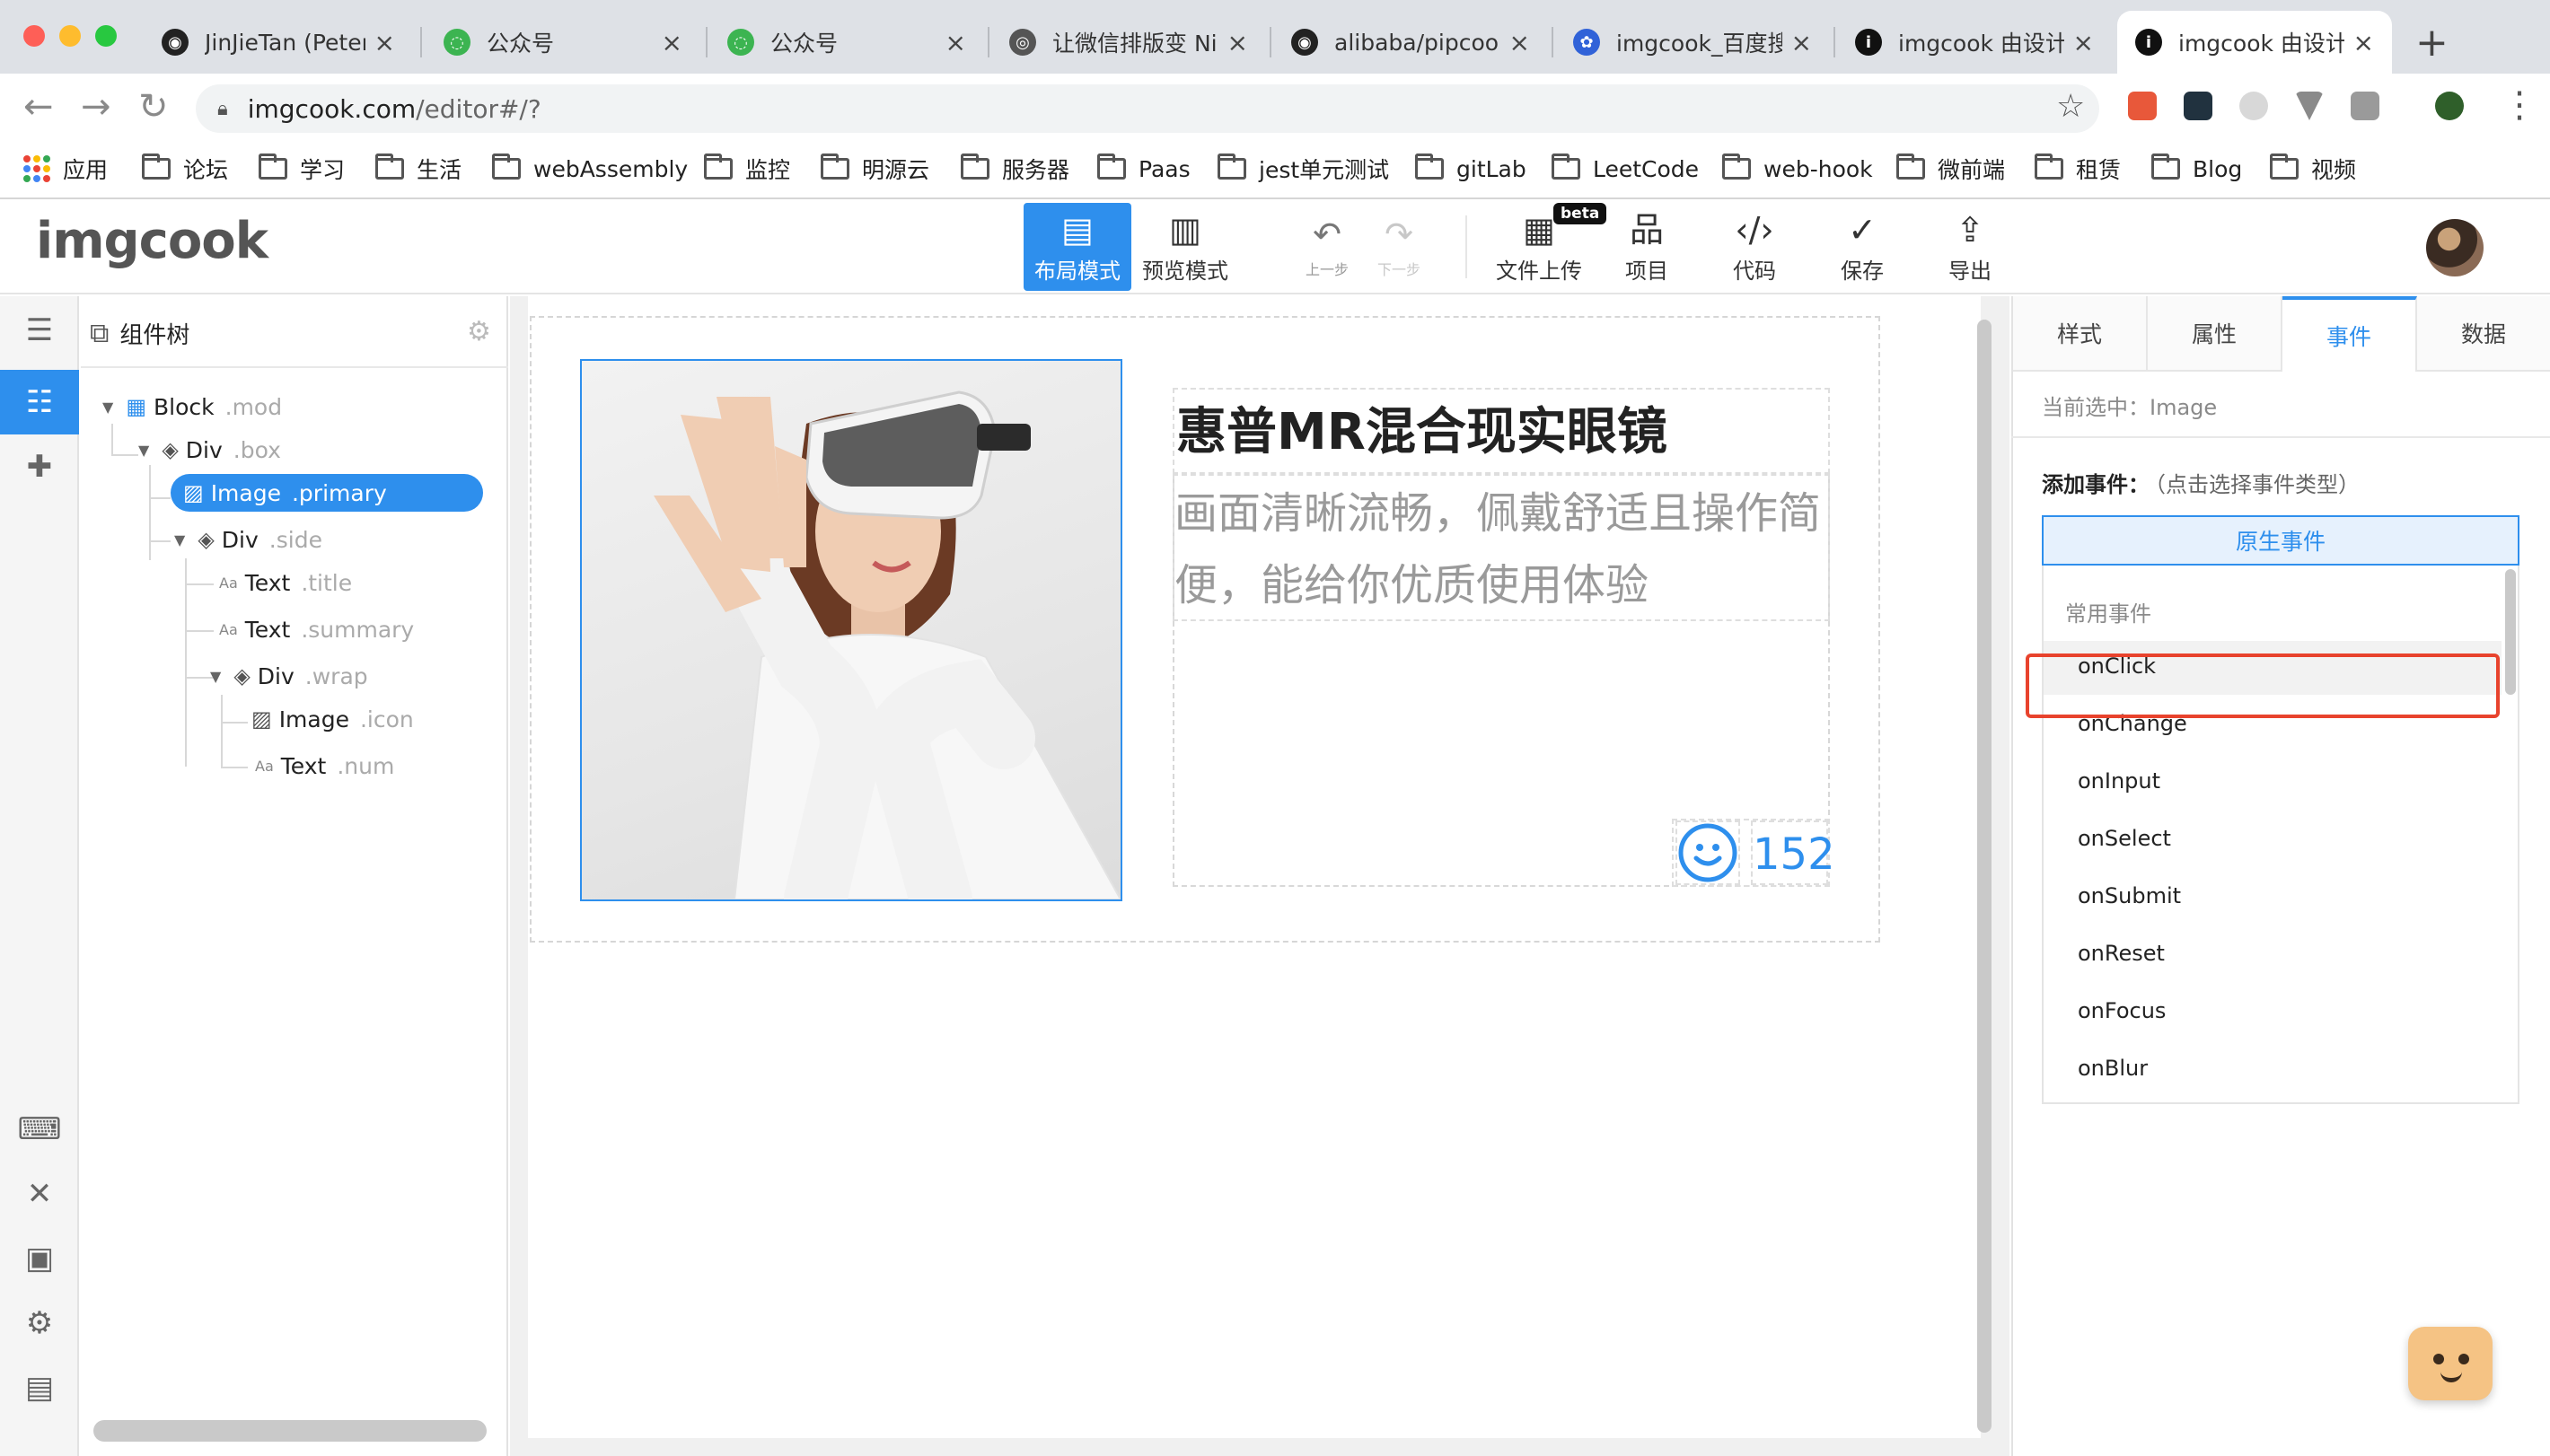 The height and width of the screenshot is (1456, 2550). What do you see at coordinates (1501, 431) in the screenshot?
I see `product-title: 惠普MR混合现实眼镜` at bounding box center [1501, 431].